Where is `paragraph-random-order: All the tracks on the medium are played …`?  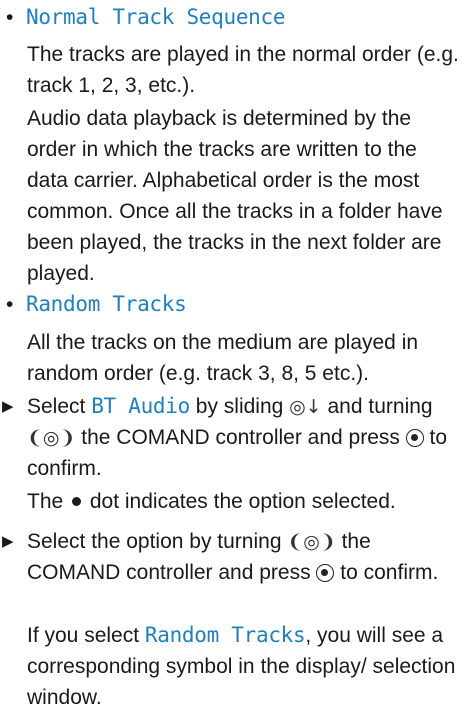 paragraph-random-order: All the tracks on the medium are played … is located at coordinates (223, 358).